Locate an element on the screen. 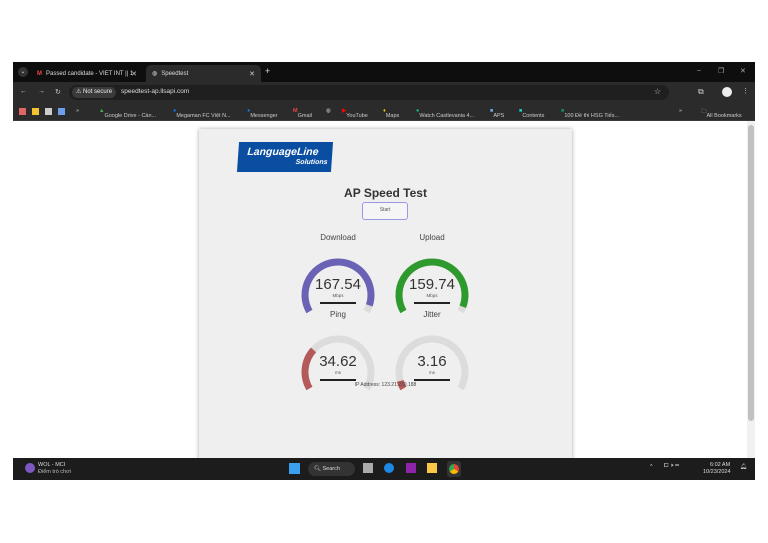 The height and width of the screenshot is (543, 768). gauge-value: 34.62 is located at coordinates (338, 361).